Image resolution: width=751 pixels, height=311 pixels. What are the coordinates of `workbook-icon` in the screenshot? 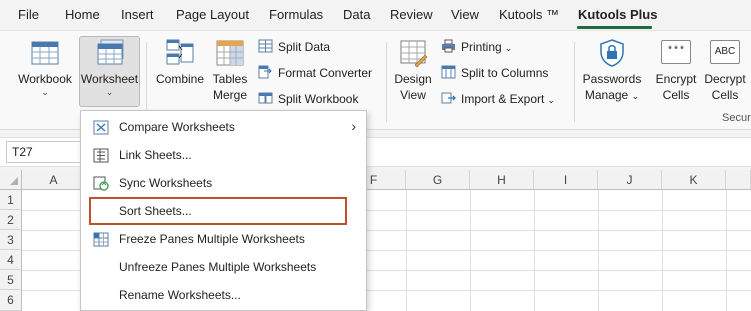 It's located at (45, 53).